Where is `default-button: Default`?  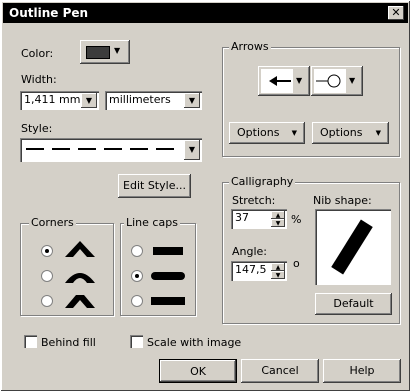 default-button: Default is located at coordinates (353, 304).